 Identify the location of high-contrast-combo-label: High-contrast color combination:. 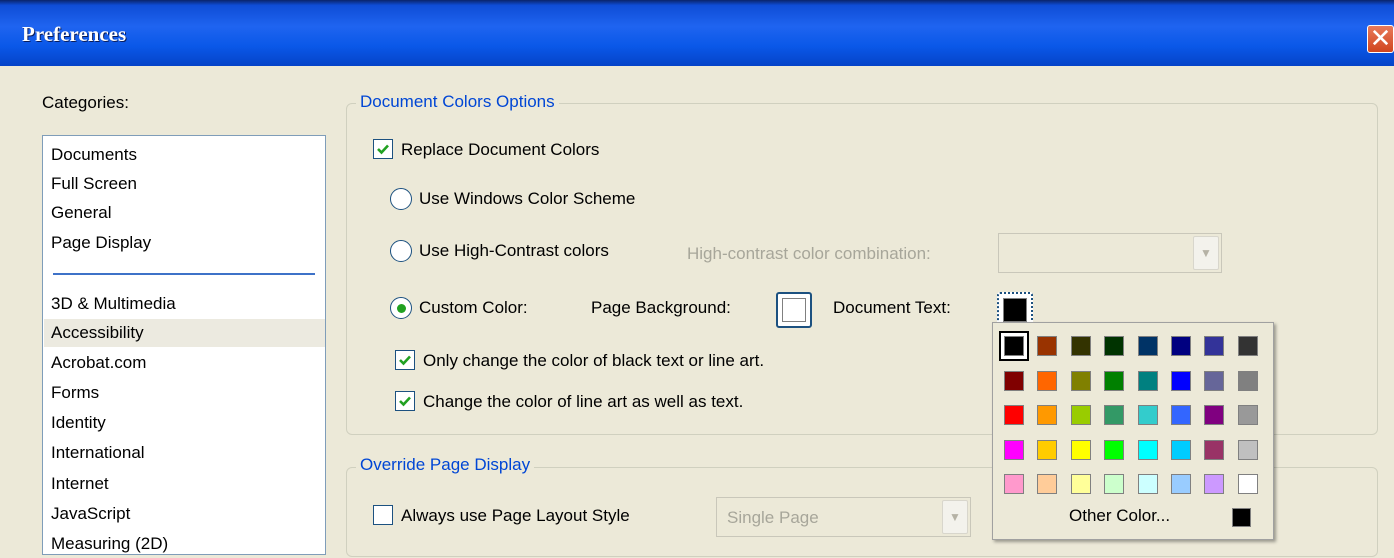
(809, 253).